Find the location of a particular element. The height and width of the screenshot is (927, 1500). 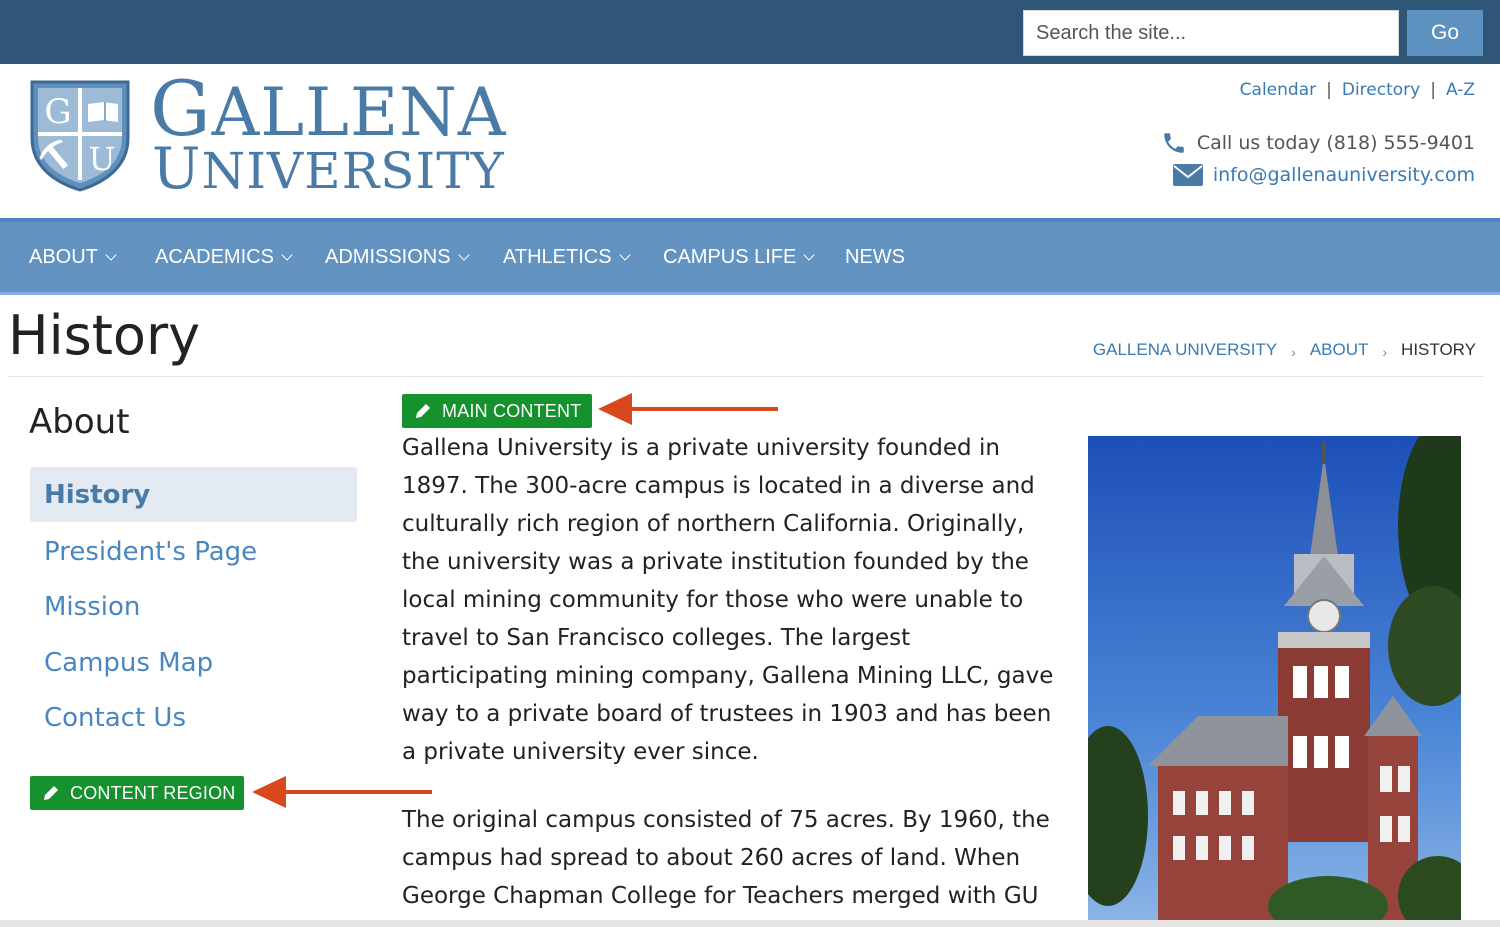

phone-contact: Call us today (818) 555-9401 is located at coordinates (1318, 143).